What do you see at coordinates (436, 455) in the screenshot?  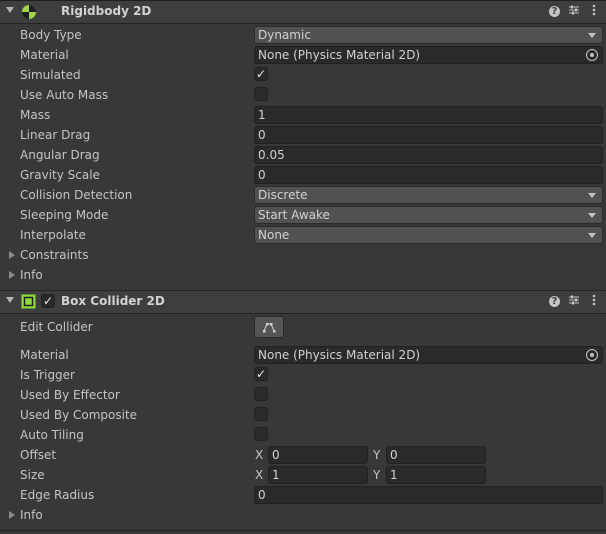 I see `offset-y-input: 0` at bounding box center [436, 455].